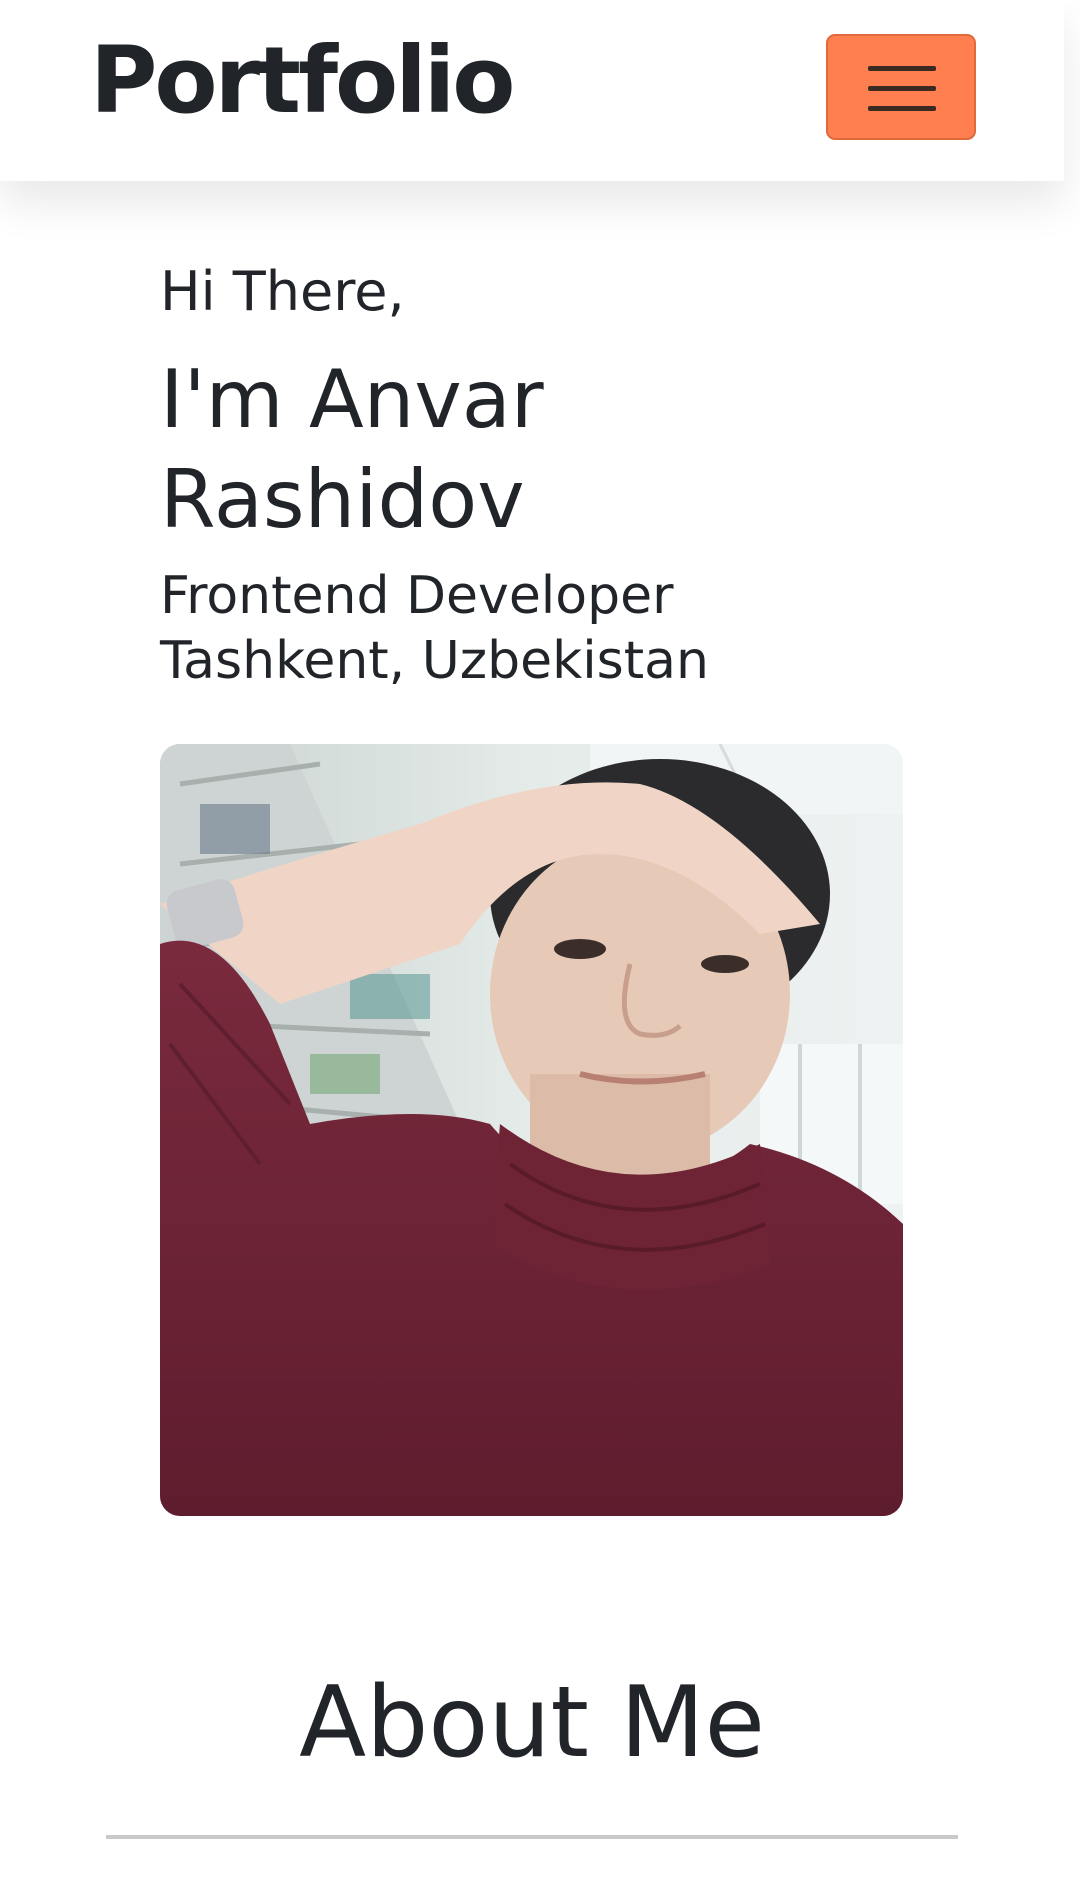  I want to click on menu-toggle-button, so click(901, 87).